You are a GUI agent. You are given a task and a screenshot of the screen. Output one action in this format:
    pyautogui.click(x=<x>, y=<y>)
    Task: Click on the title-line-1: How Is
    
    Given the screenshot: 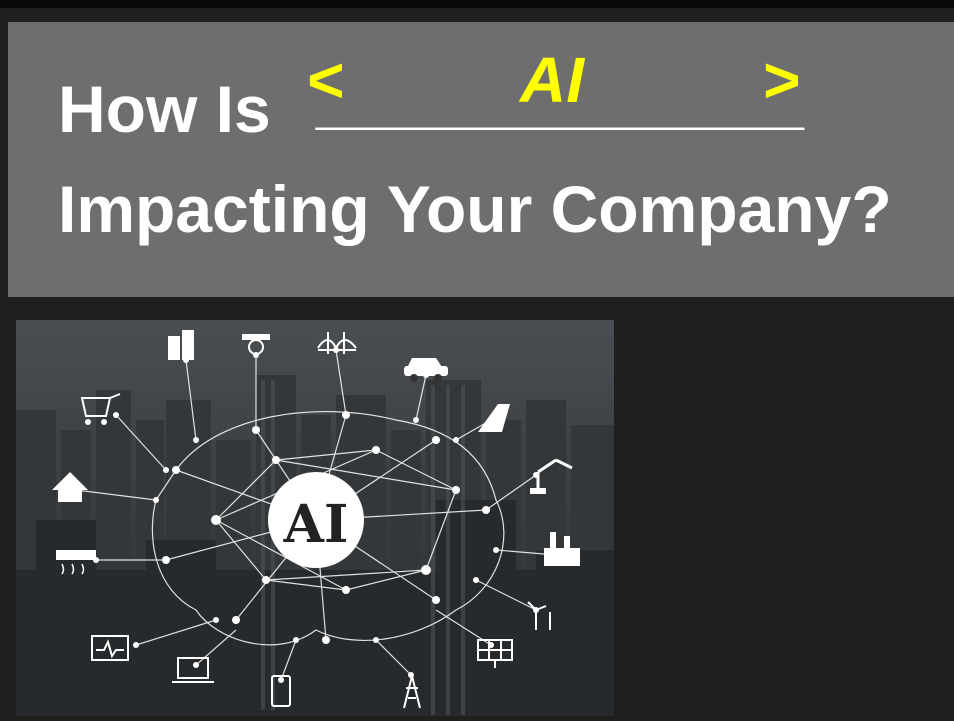 What is the action you would take?
    pyautogui.click(x=164, y=109)
    